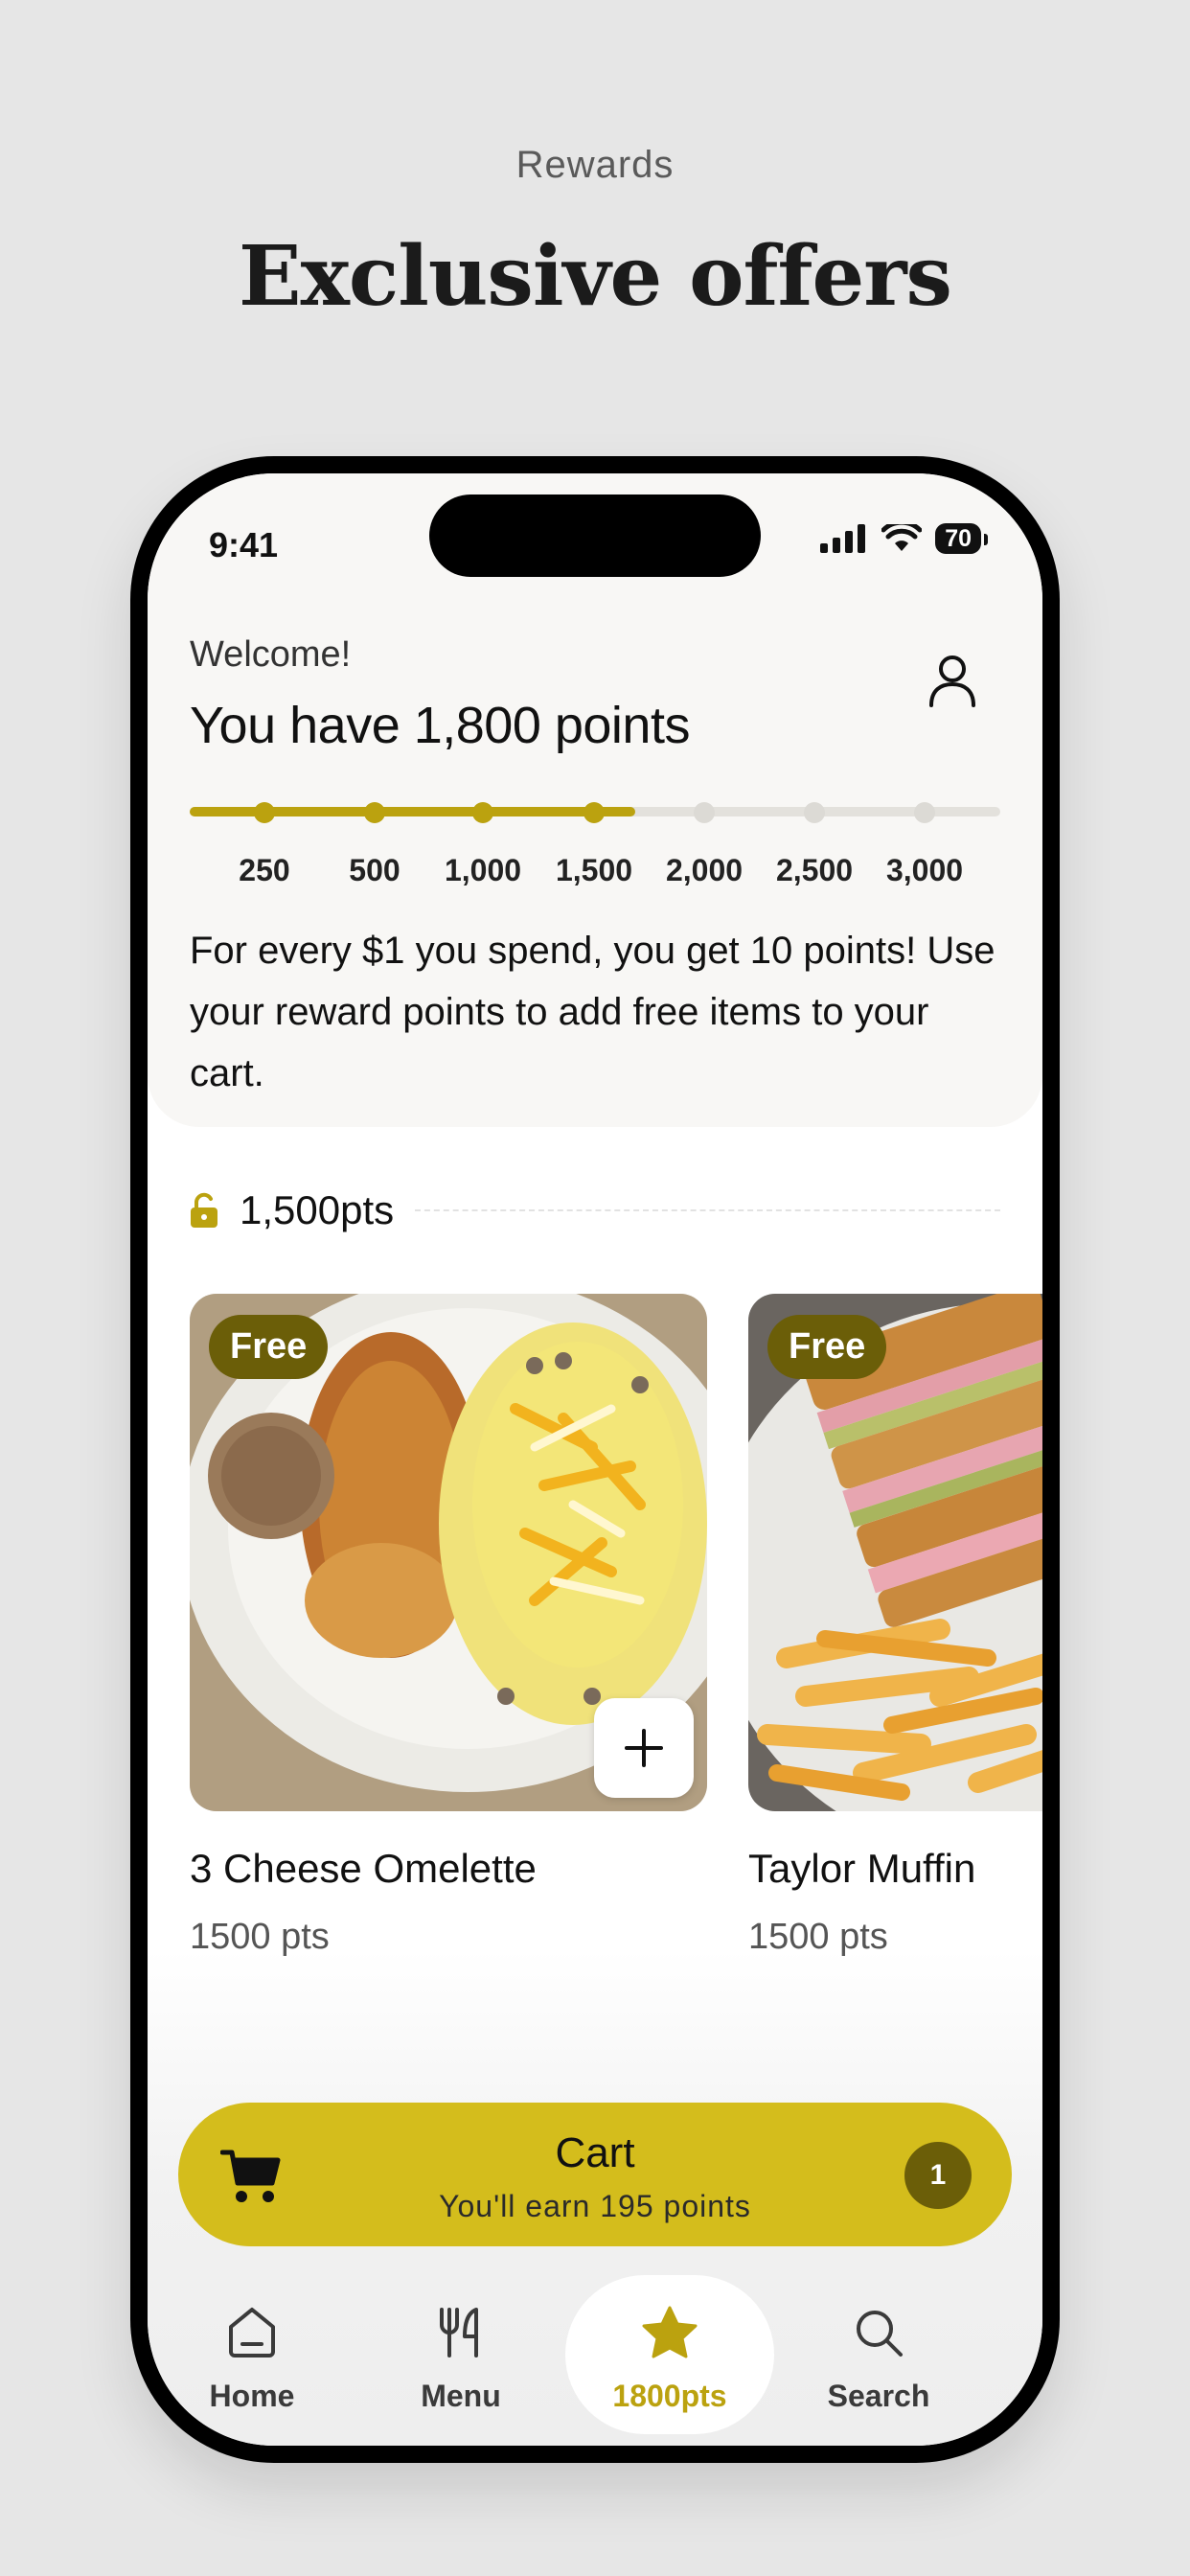 This screenshot has height=2576, width=1190. I want to click on page-eyebrow: Rewards, so click(595, 165).